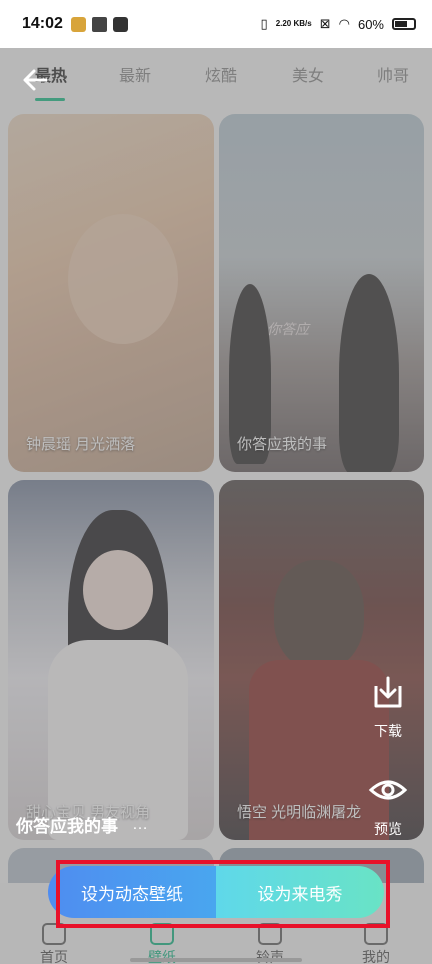  Describe the element at coordinates (388, 829) in the screenshot. I see `preview-label: 预览` at that location.